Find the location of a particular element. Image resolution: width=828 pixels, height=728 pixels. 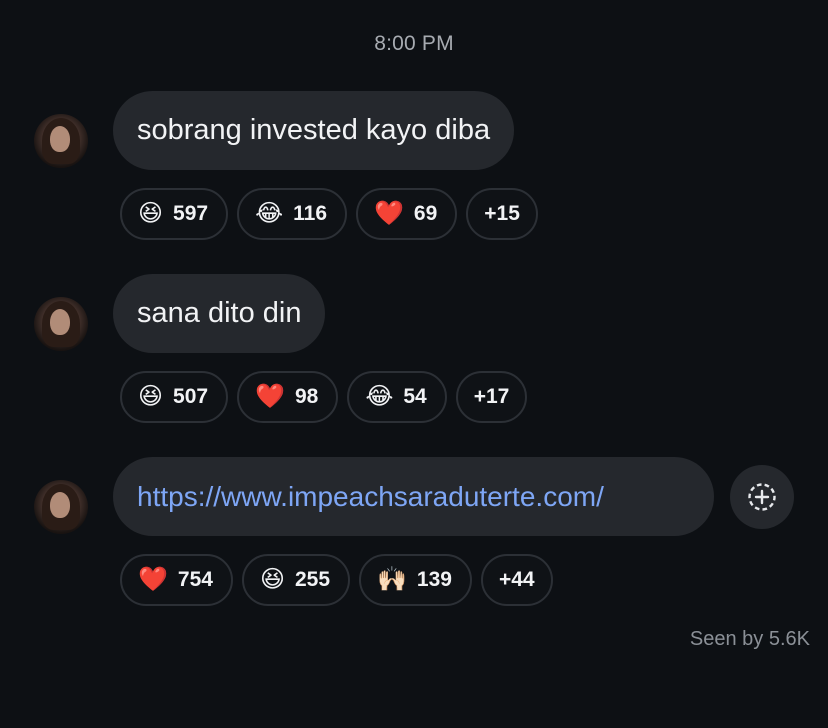

reaction-bar: 😆 507 ❤️ 98 😂 54 +17 is located at coordinates (324, 397).